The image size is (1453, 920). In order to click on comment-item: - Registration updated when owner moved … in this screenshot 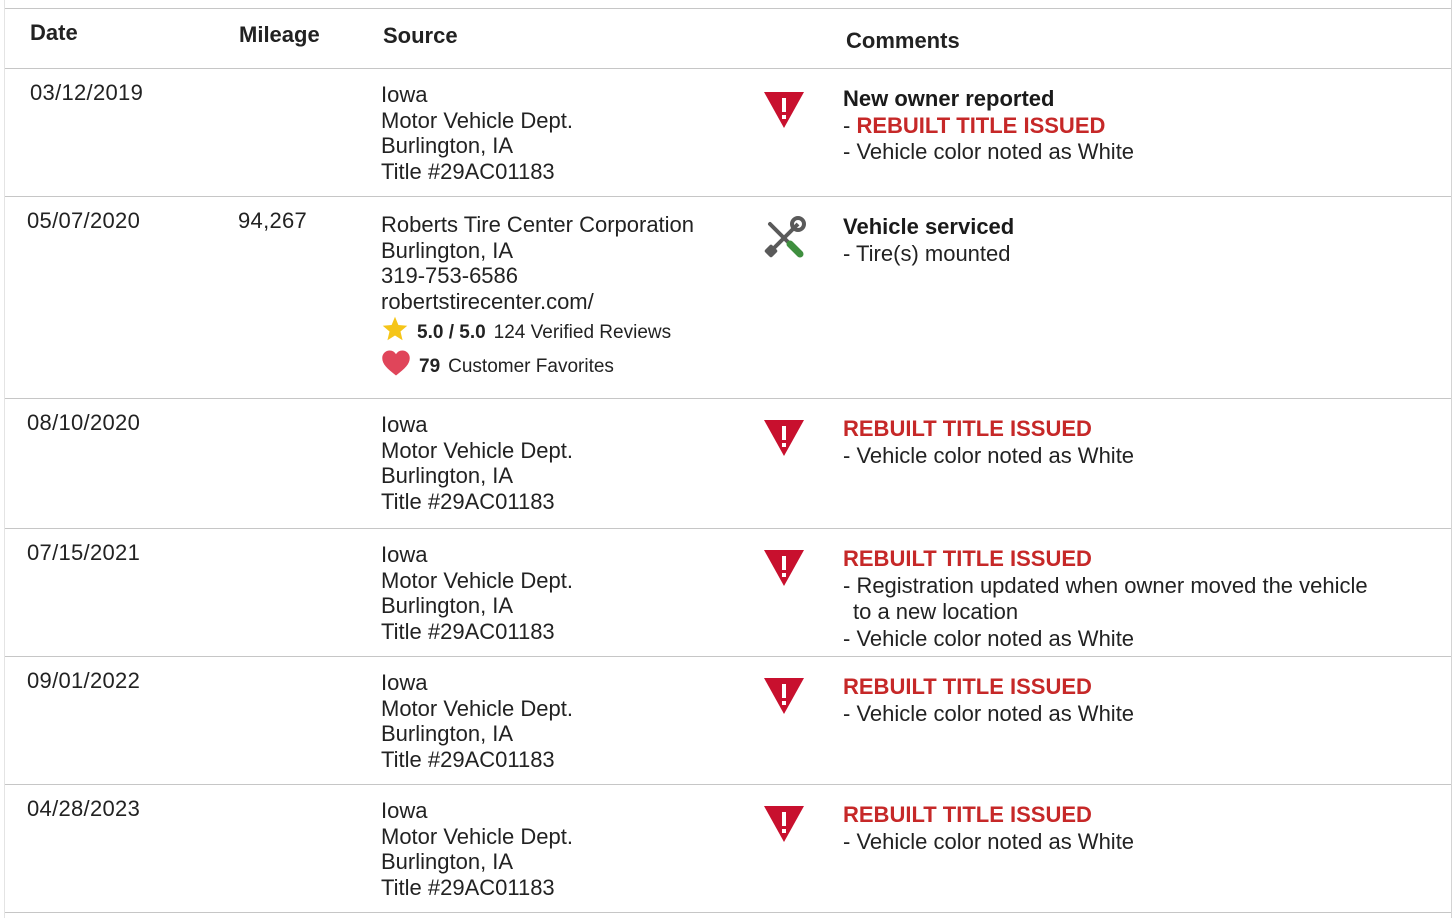, I will do `click(1105, 585)`.